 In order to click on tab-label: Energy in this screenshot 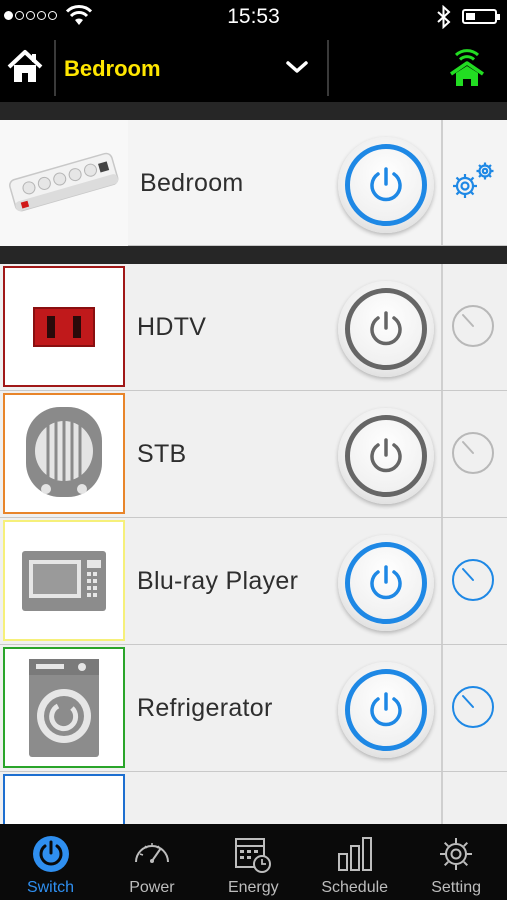, I will do `click(253, 887)`.